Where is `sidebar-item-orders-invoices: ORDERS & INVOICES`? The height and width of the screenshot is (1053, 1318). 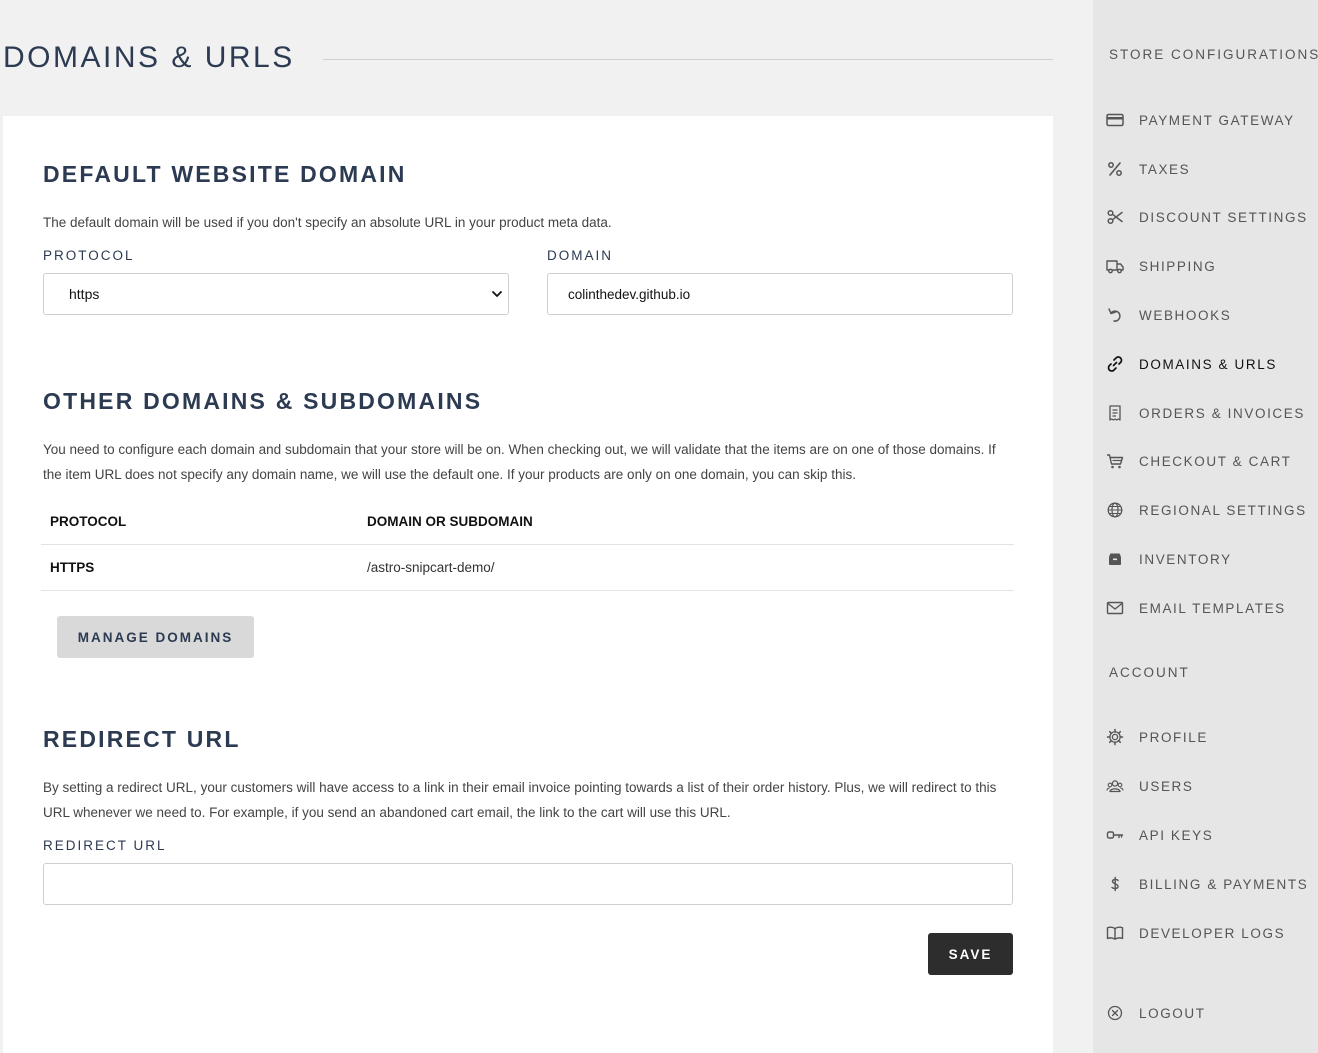 sidebar-item-orders-invoices: ORDERS & INVOICES is located at coordinates (1205, 413).